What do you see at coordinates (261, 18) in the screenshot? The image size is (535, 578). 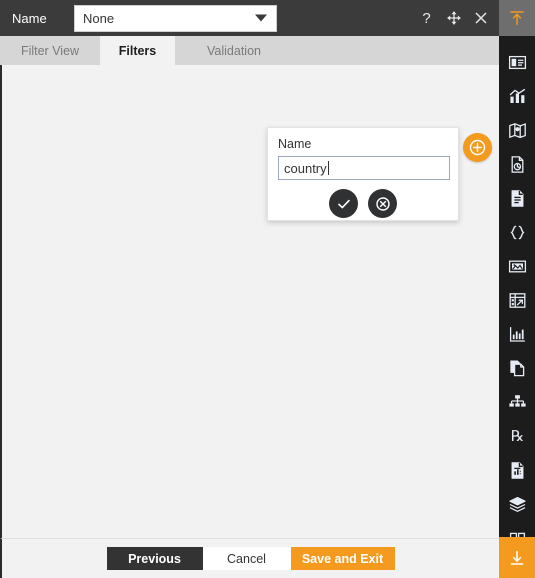 I see `chevron-down-icon` at bounding box center [261, 18].